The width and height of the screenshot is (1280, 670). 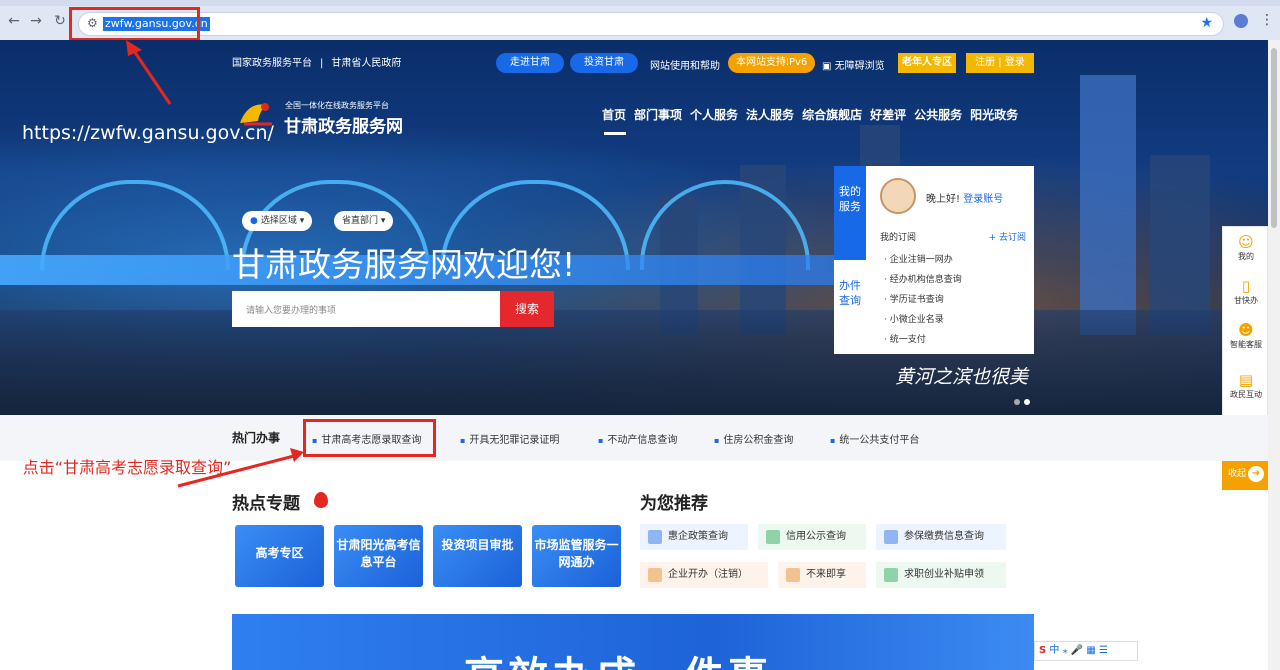 I want to click on hero-carousel-dots, so click(x=1024, y=399).